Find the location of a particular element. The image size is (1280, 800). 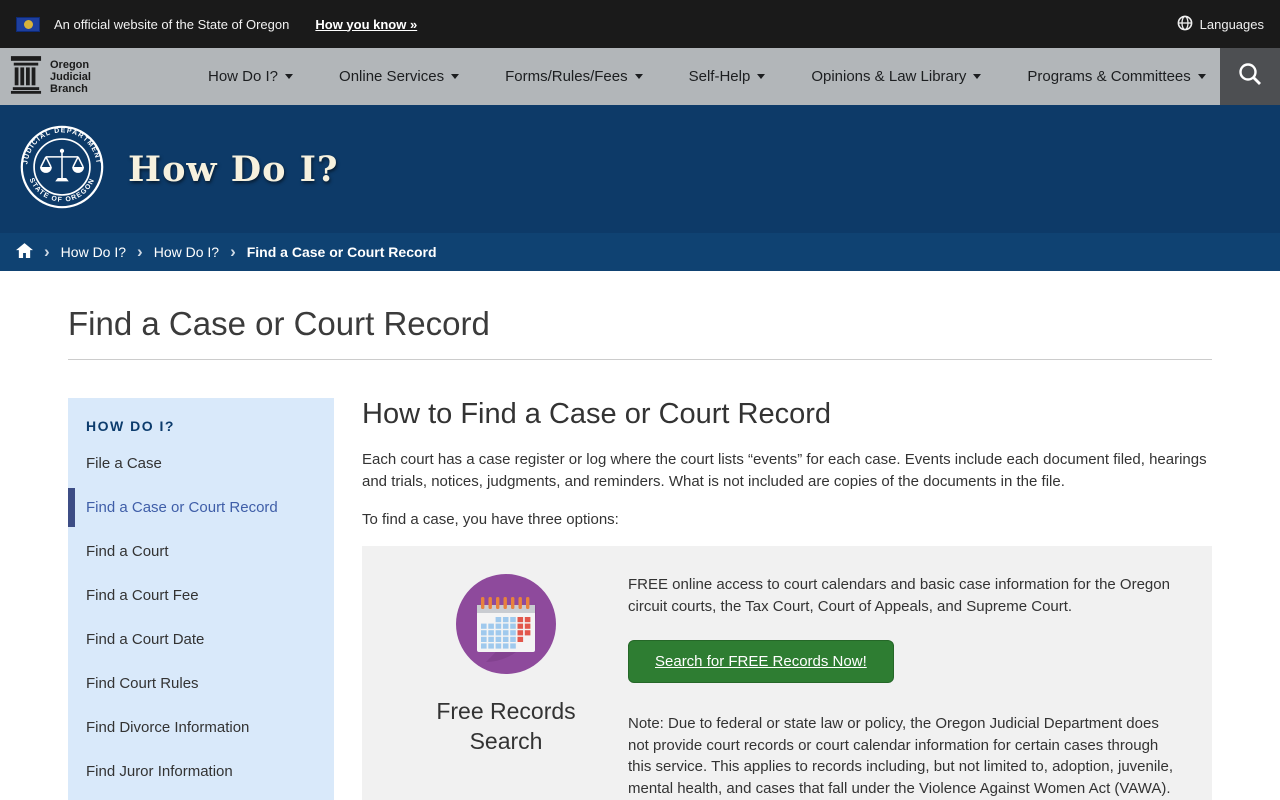

sidebar-item: Find Court Rules is located at coordinates (201, 683).